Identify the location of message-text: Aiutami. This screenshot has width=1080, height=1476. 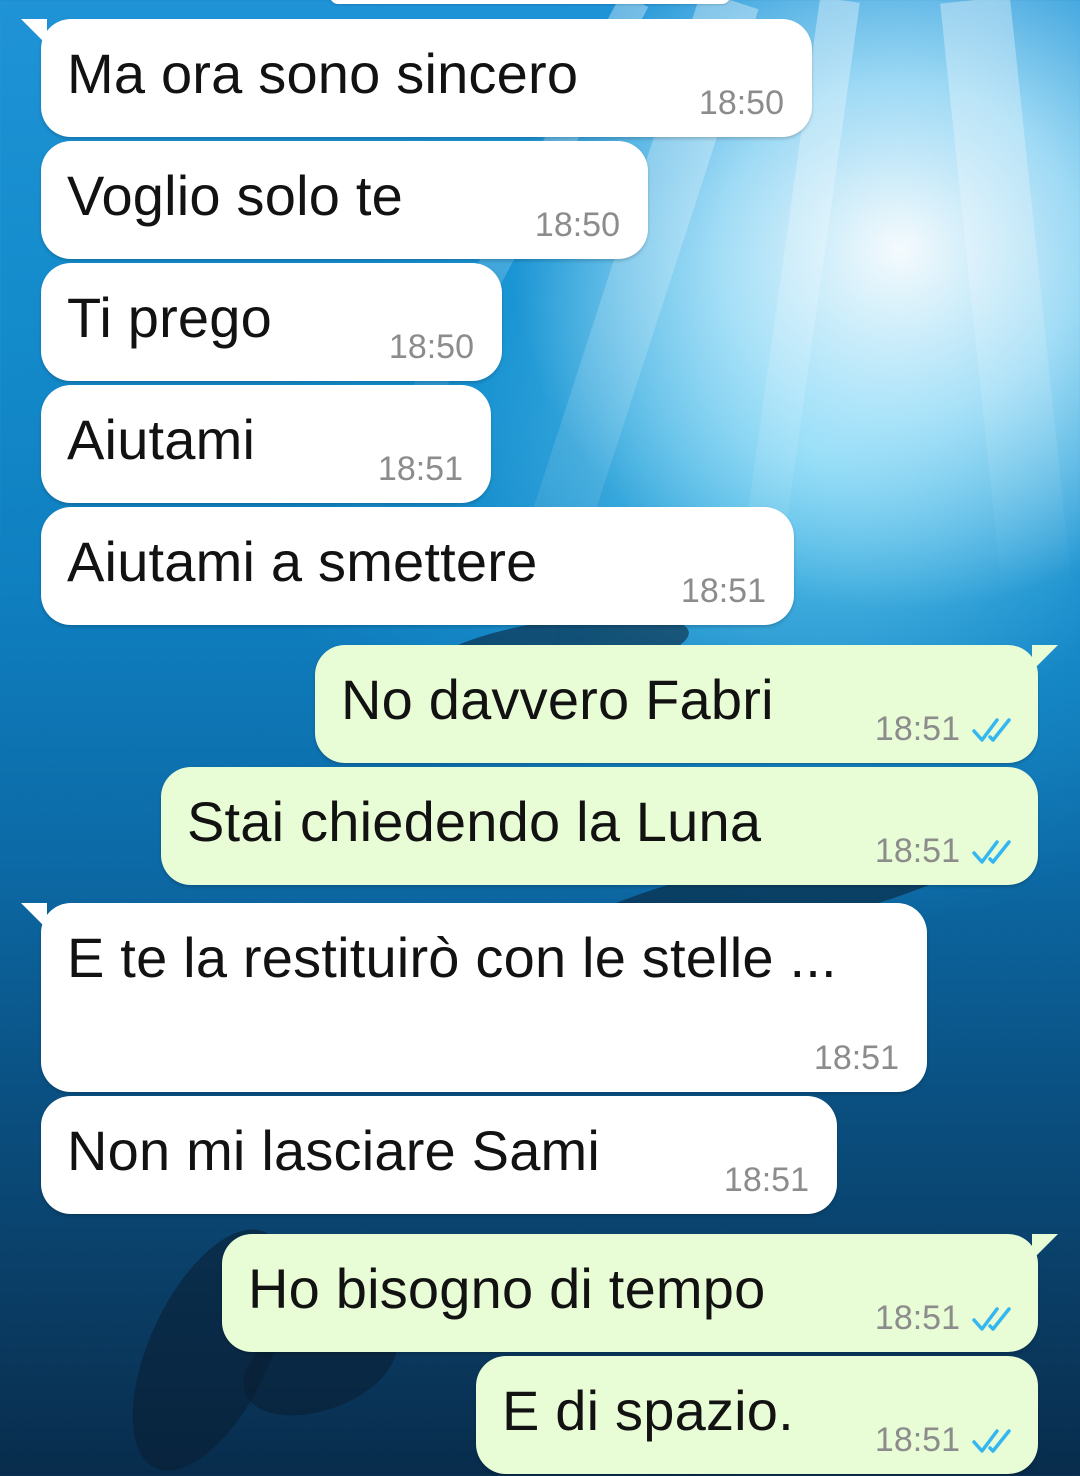
(161, 439).